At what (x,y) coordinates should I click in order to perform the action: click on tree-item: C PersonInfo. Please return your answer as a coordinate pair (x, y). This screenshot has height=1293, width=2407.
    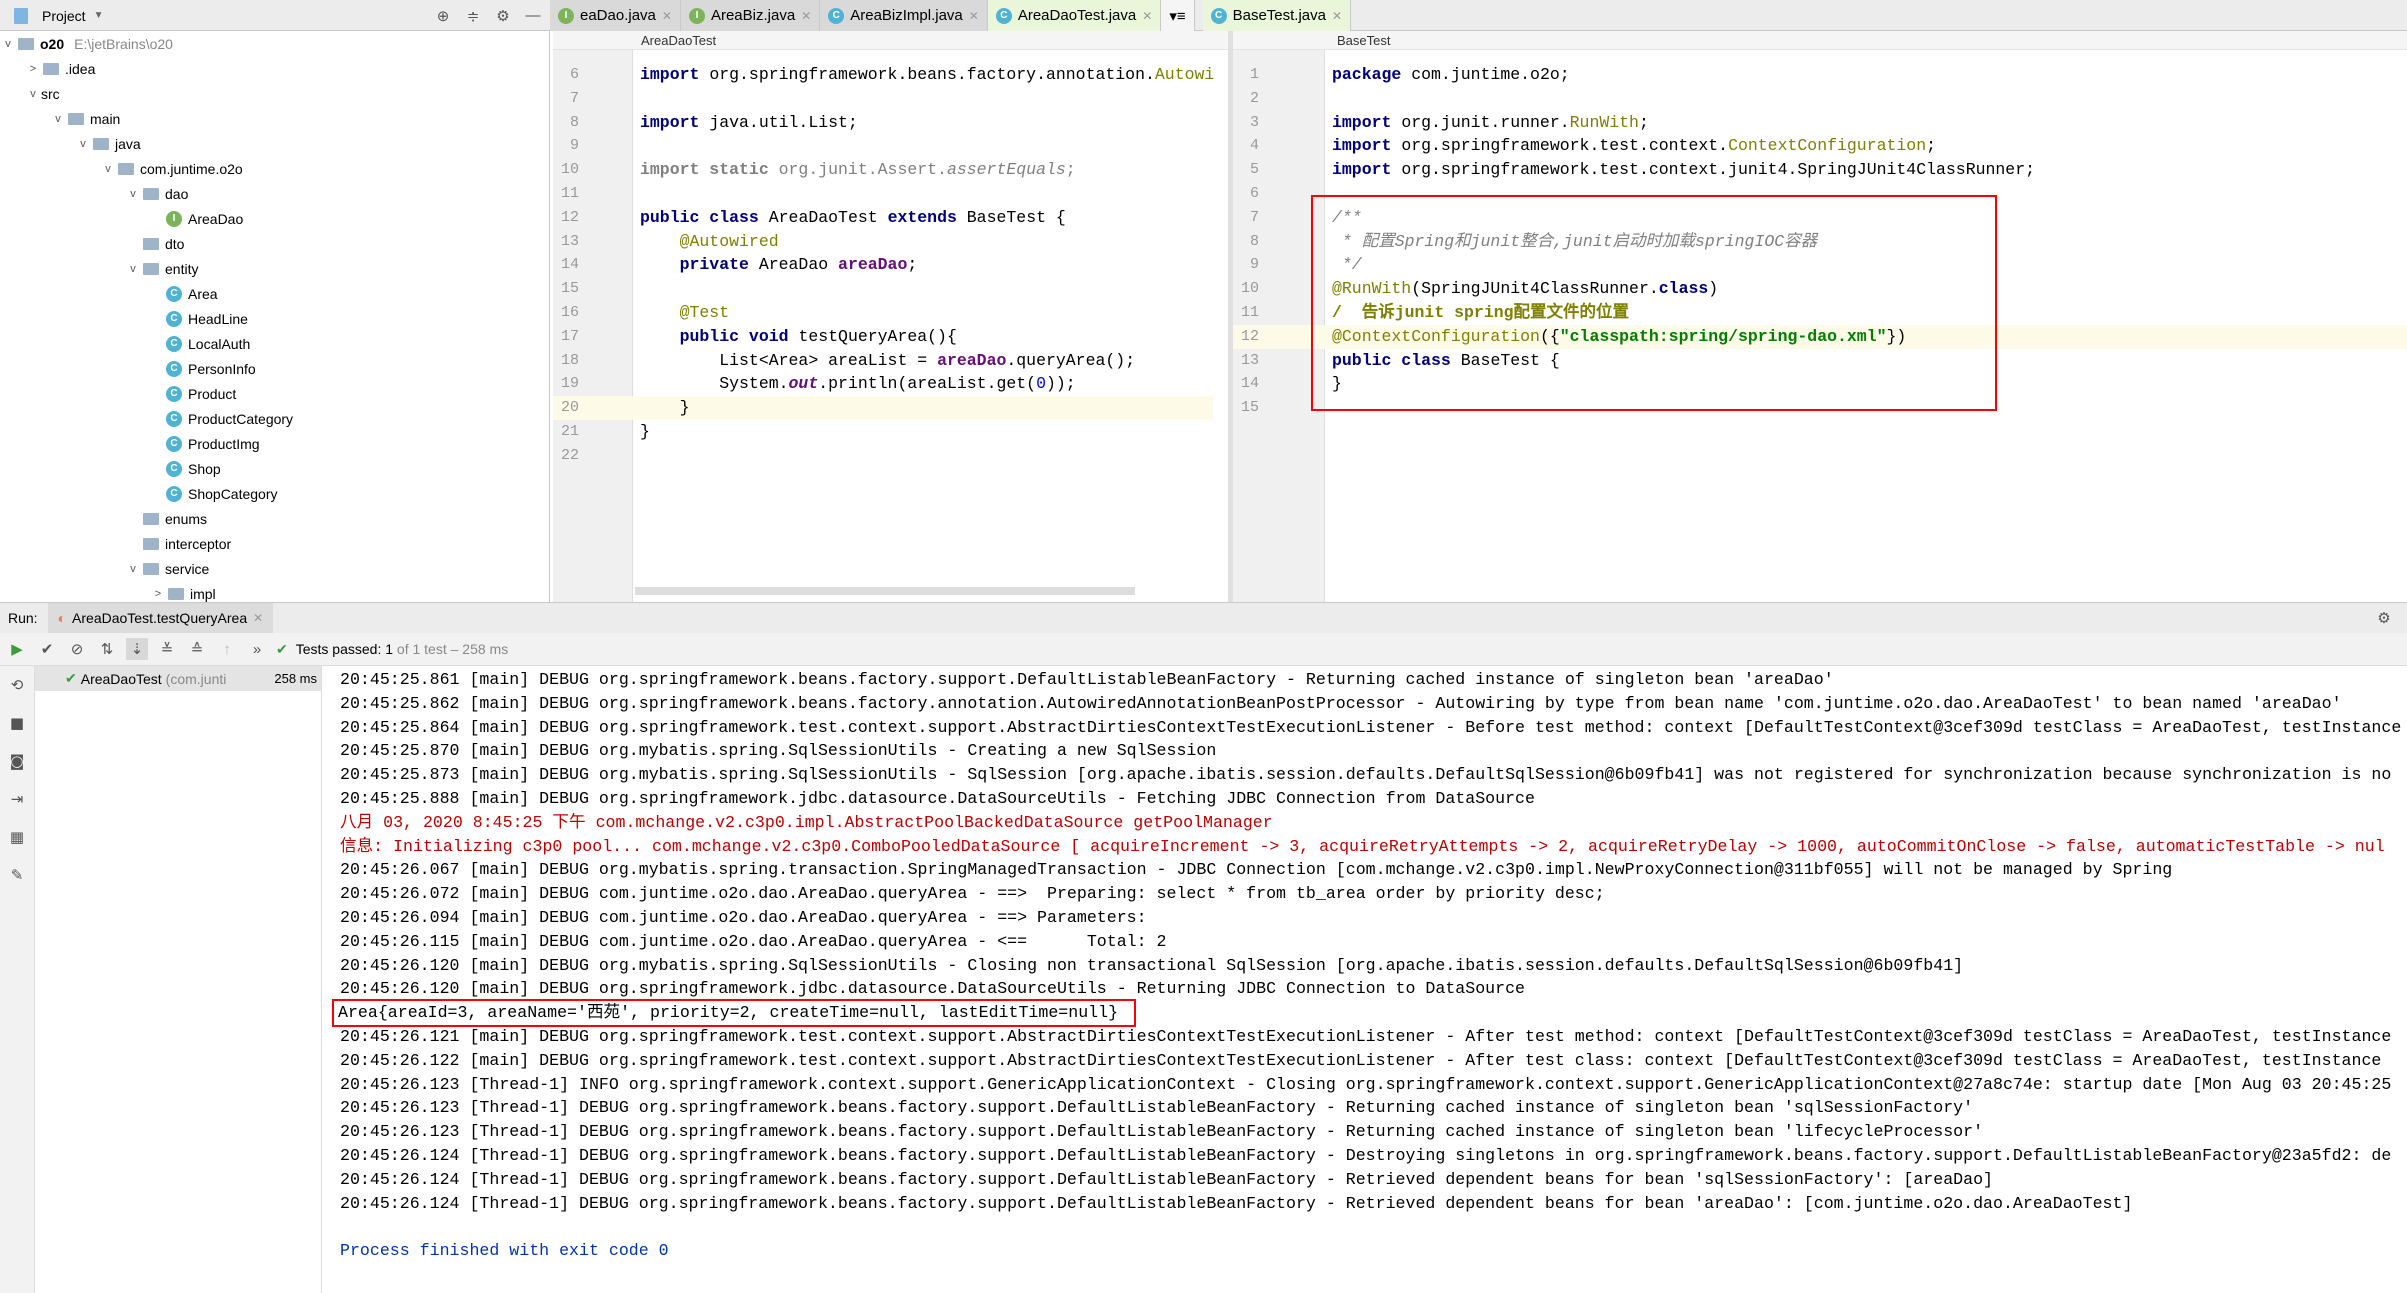
    Looking at the image, I should click on (274, 368).